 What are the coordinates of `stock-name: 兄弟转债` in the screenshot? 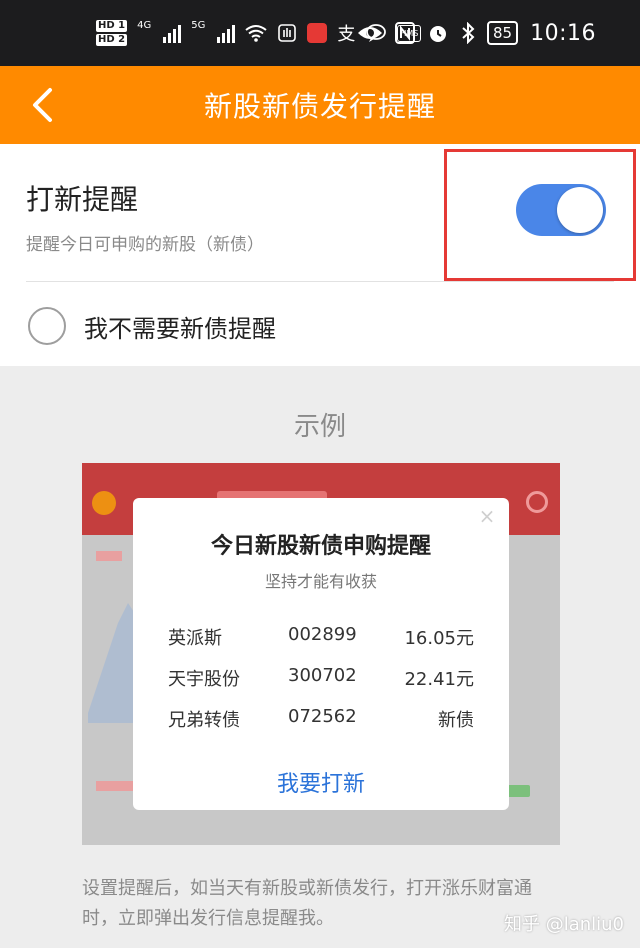 It's located at (204, 720).